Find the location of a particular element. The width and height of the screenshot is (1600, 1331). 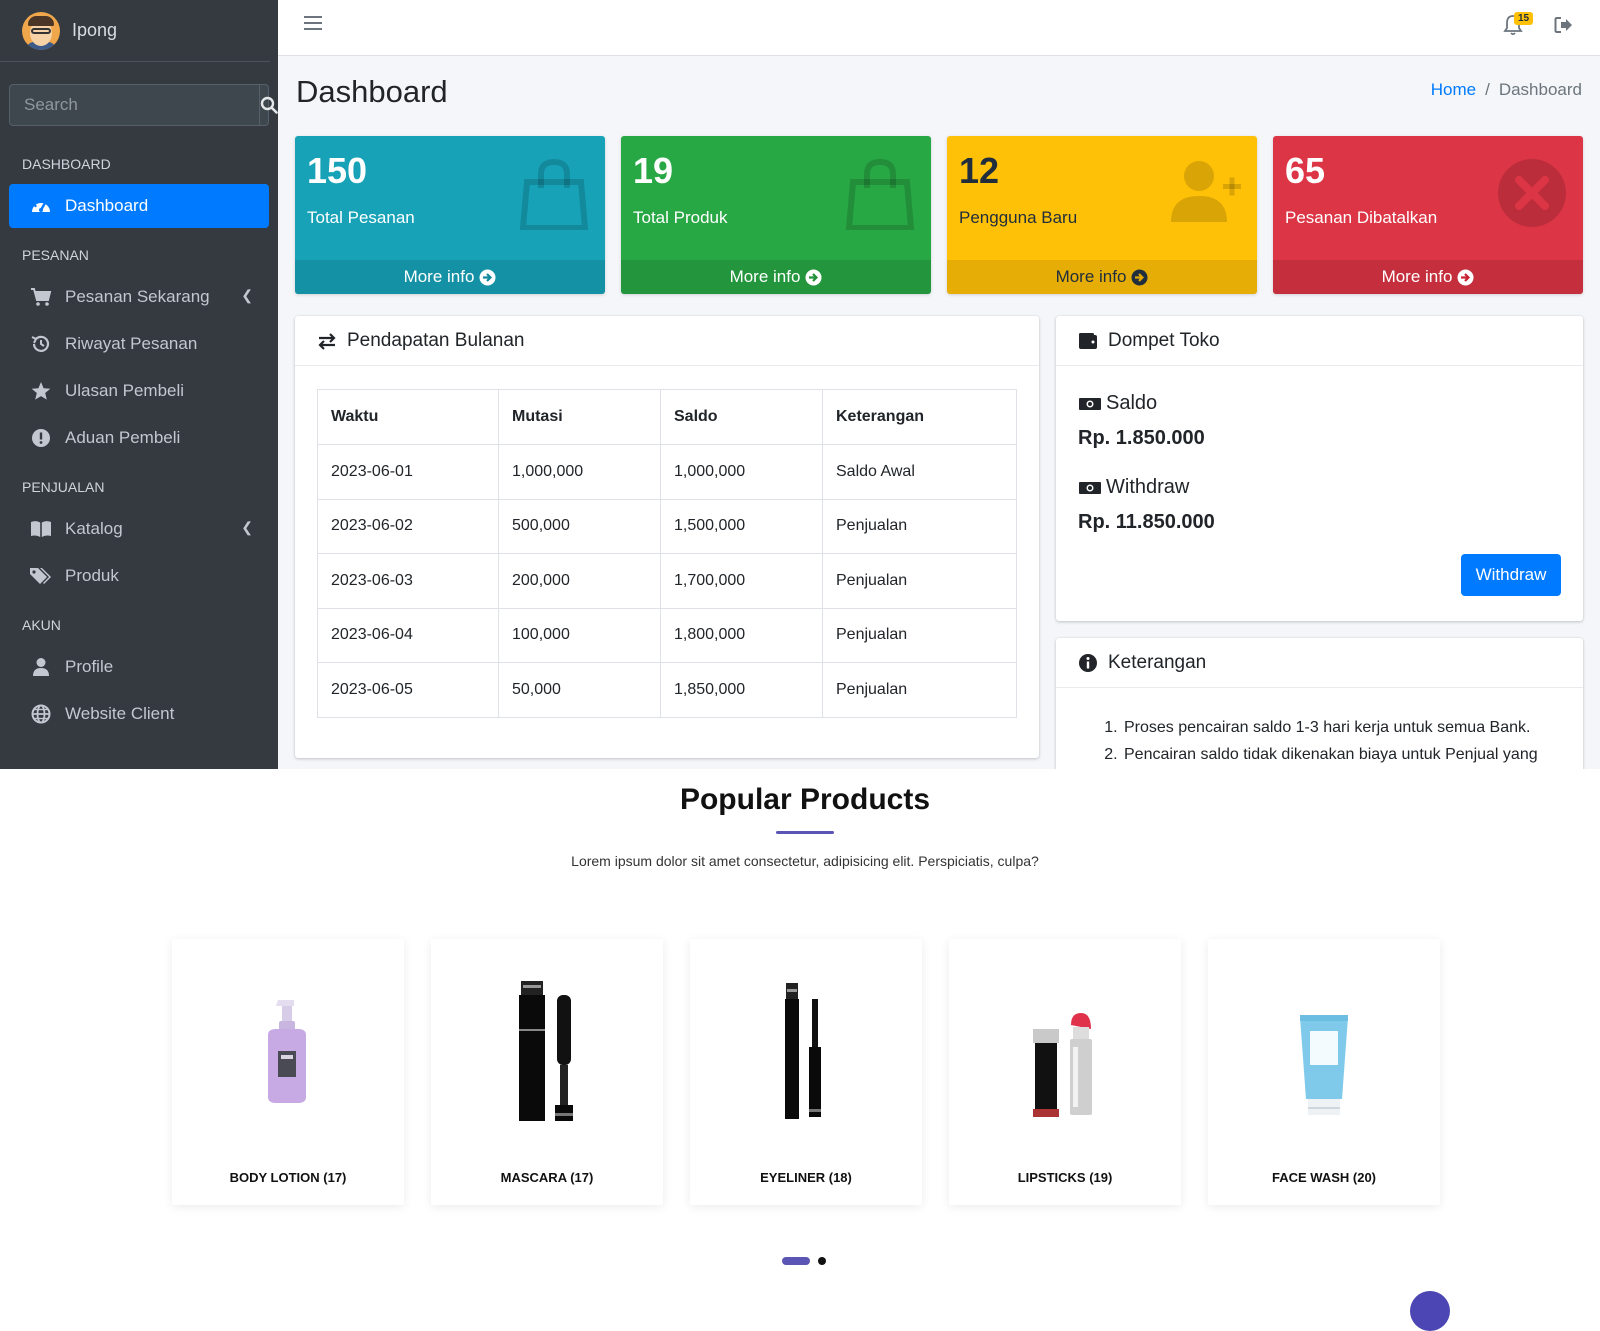

card-header: Pendapatan Bulanan is located at coordinates (667, 341).